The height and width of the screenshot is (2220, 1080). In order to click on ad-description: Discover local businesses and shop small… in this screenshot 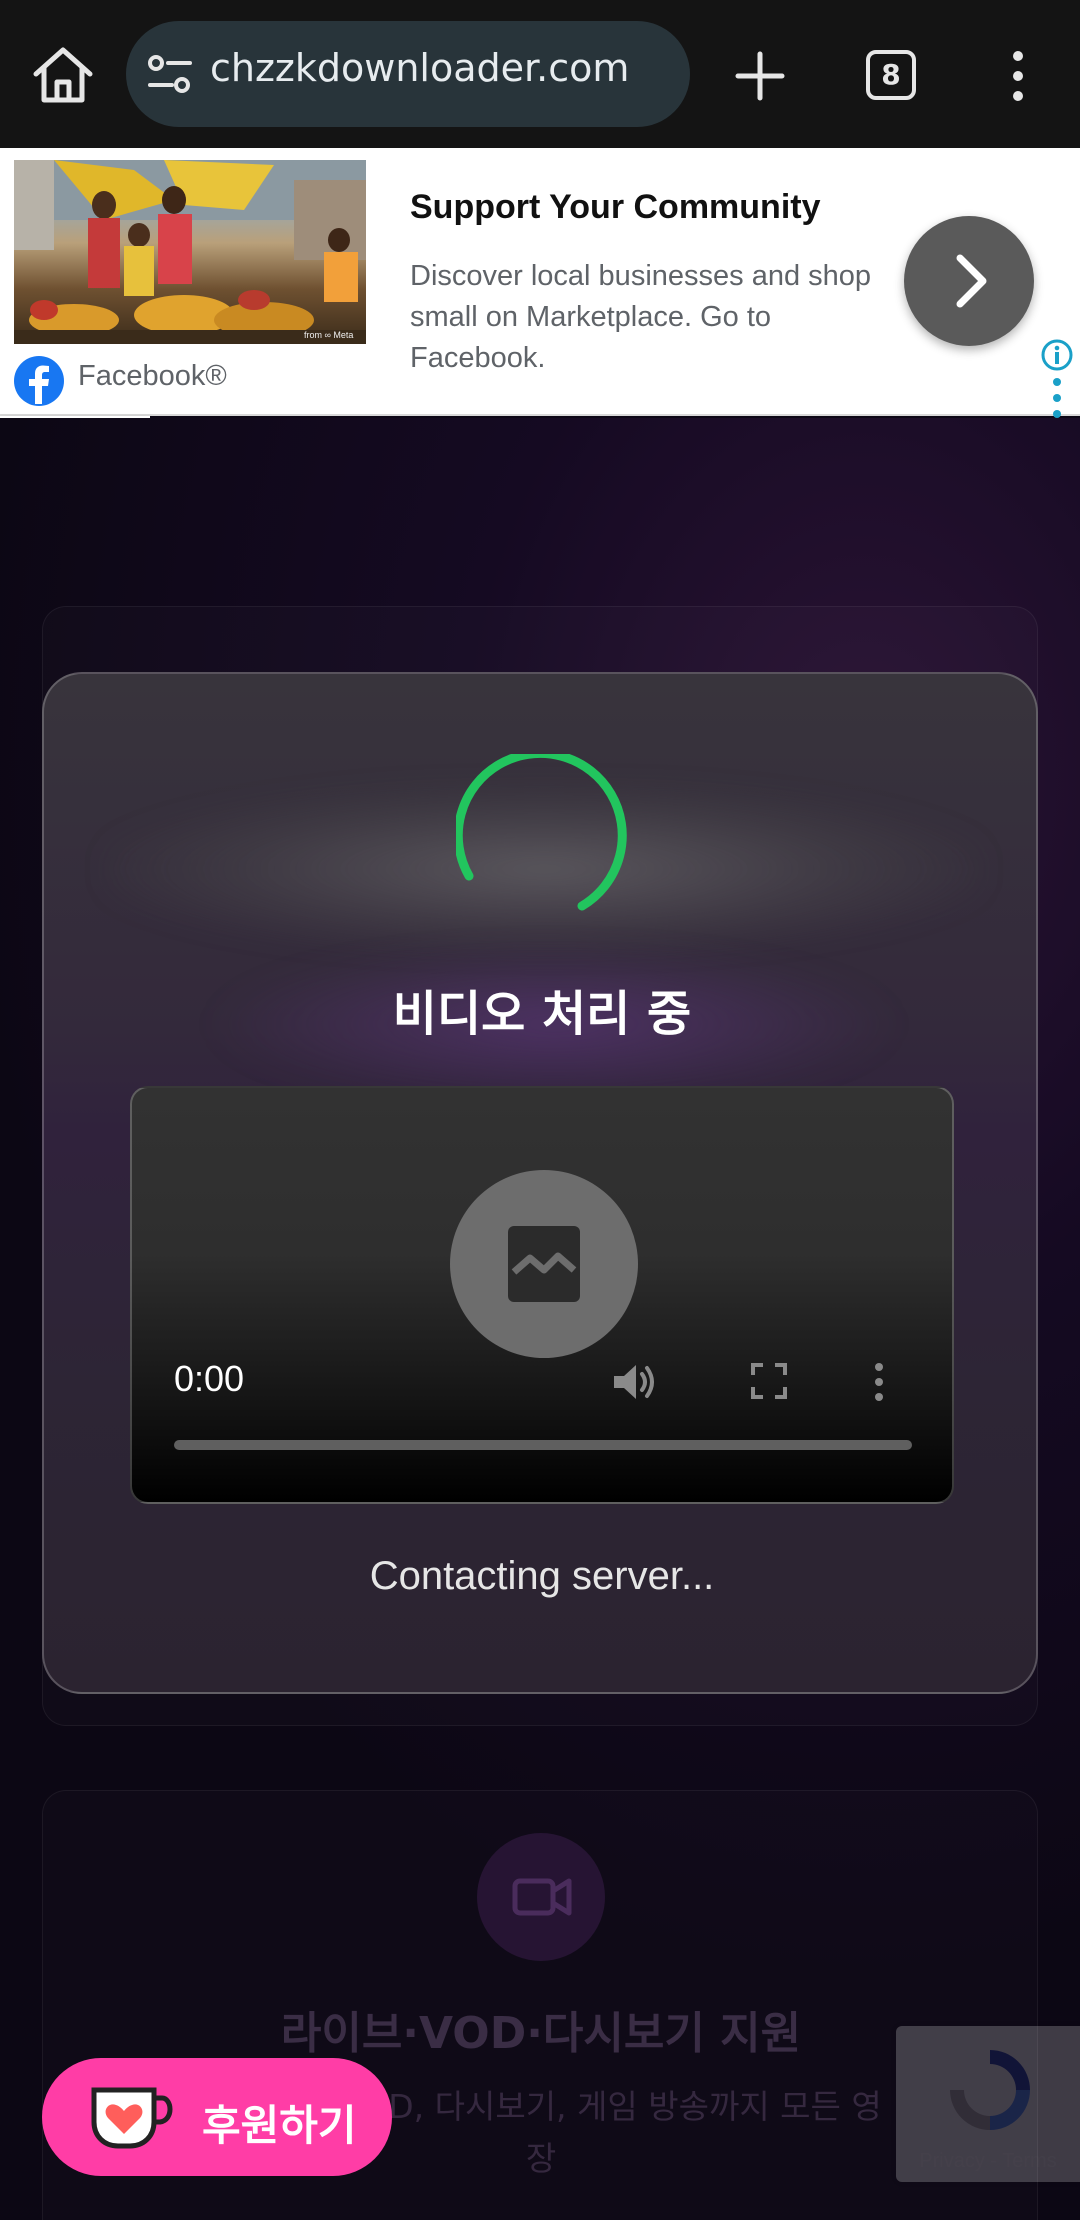, I will do `click(645, 317)`.